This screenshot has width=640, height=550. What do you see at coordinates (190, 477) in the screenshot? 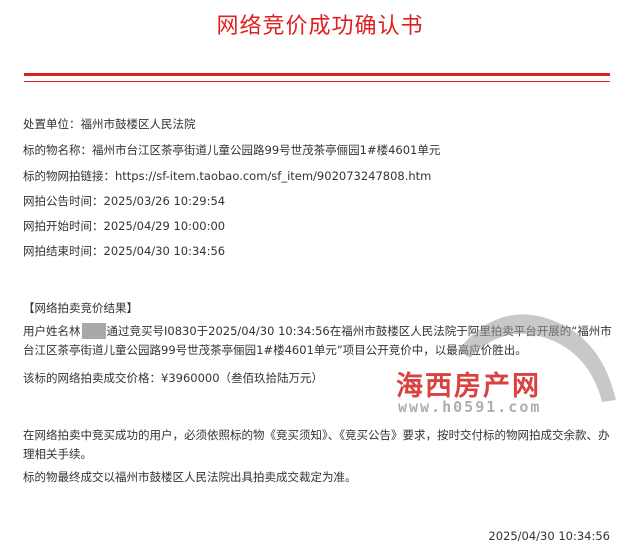
I see `notice-paragraph-2: 标的物最终成交以福州市鼓楼区人民法院出具拍卖成交裁定为准。` at bounding box center [190, 477].